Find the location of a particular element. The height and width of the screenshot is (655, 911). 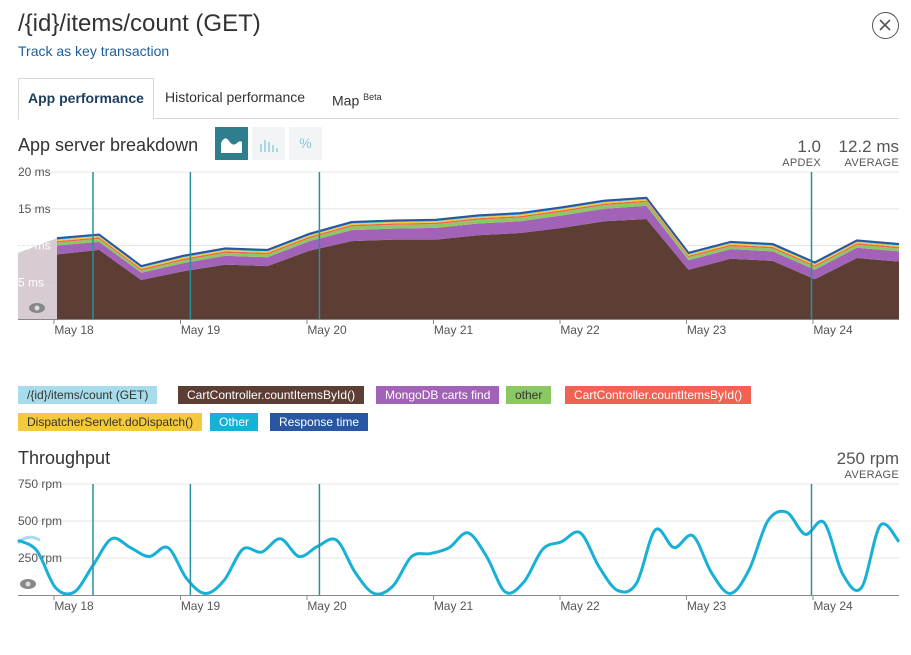

y-tick-label: 5 ms is located at coordinates (31, 282).